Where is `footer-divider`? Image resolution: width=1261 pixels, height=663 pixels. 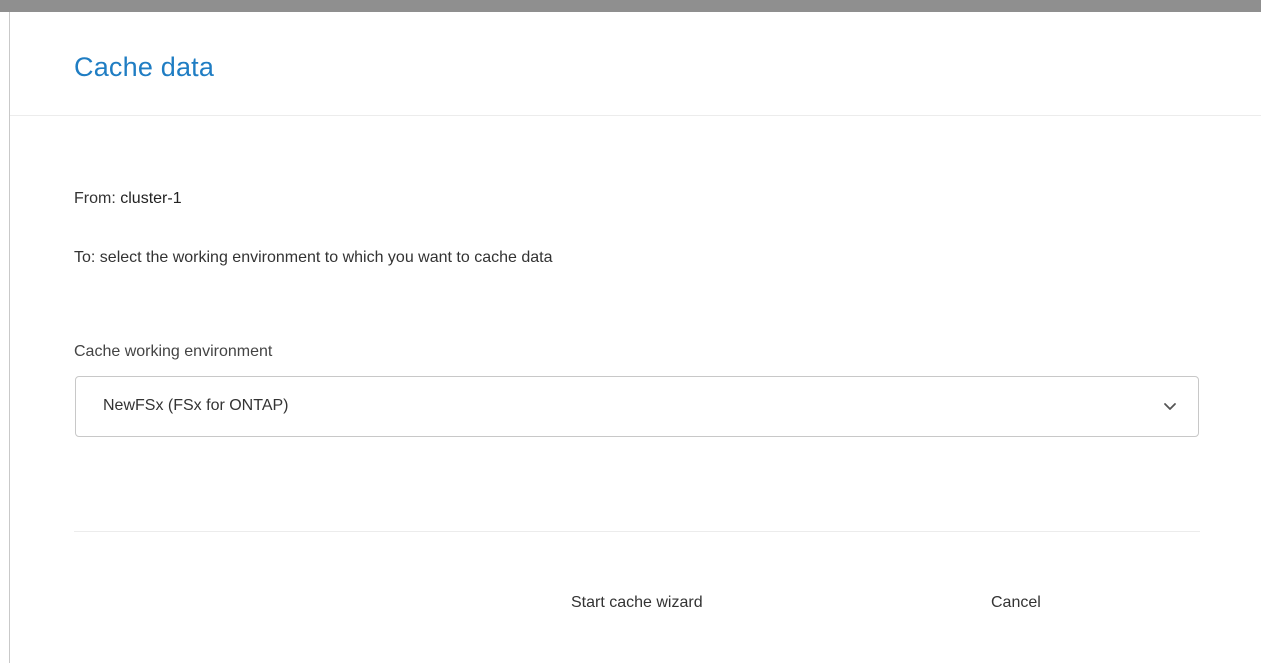
footer-divider is located at coordinates (637, 531).